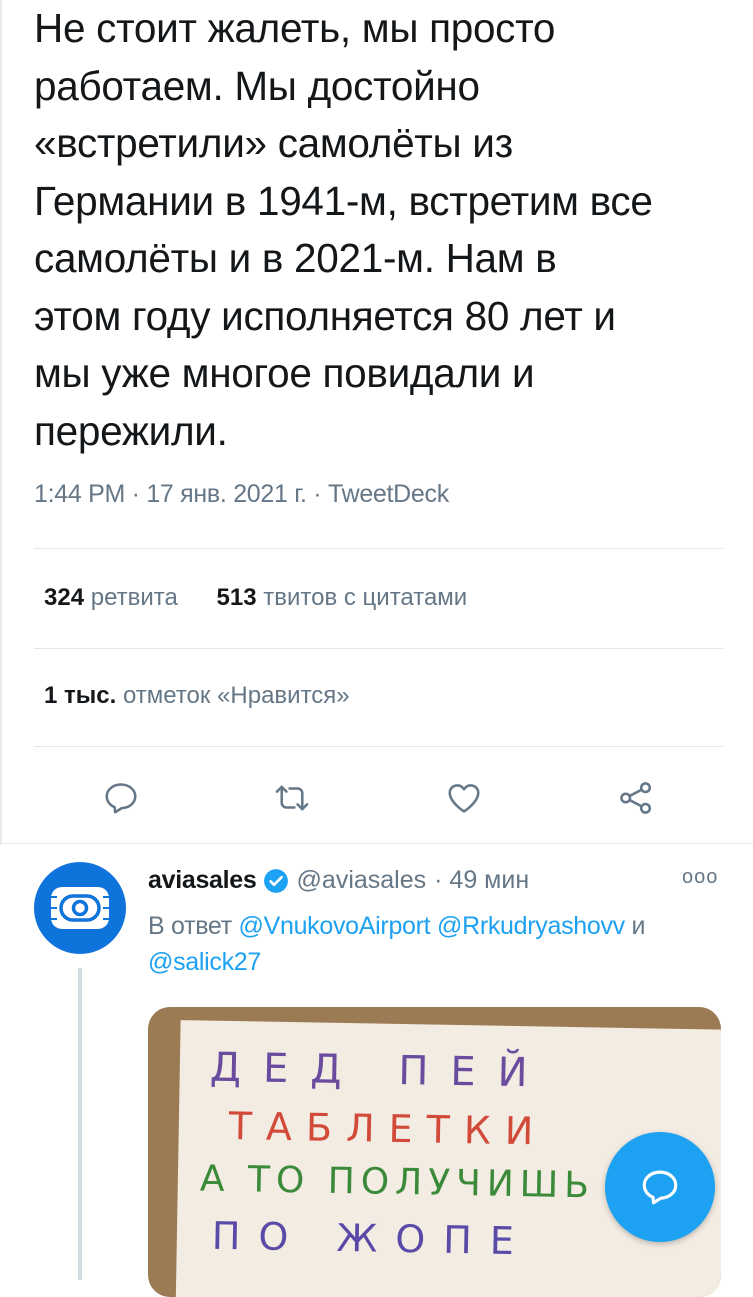  What do you see at coordinates (204, 962) in the screenshot?
I see `mention-link: @salick27` at bounding box center [204, 962].